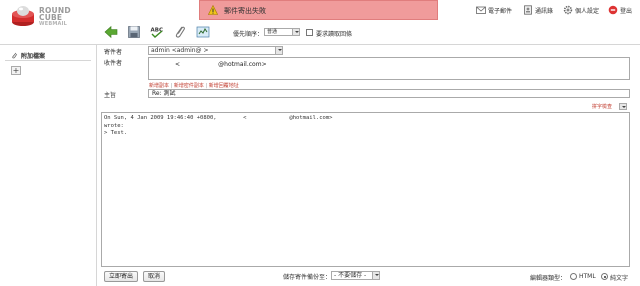 The height and width of the screenshot is (286, 640). What do you see at coordinates (389, 93) in the screenshot?
I see `subject-input: Re: 測試` at bounding box center [389, 93].